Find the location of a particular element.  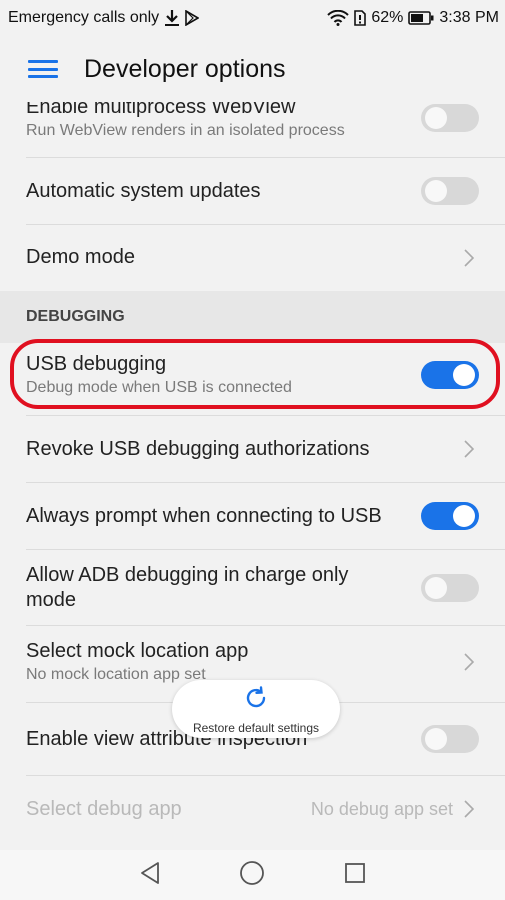

setting-automatic-updates: Automatic system updates is located at coordinates (252, 191).